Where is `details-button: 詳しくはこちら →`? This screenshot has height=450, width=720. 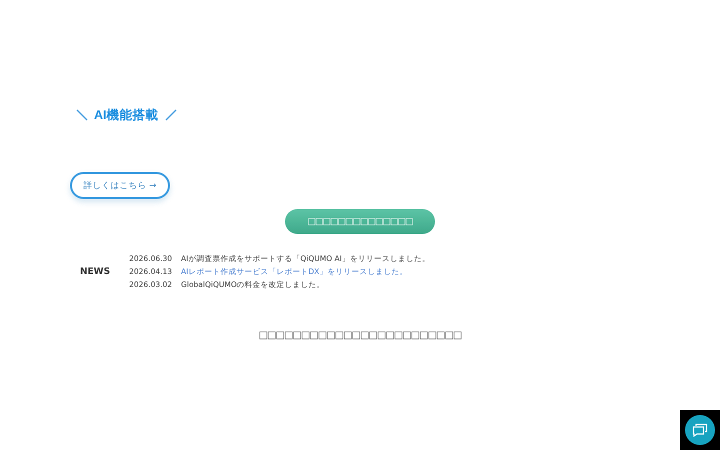
details-button: 詳しくはこちら → is located at coordinates (120, 185).